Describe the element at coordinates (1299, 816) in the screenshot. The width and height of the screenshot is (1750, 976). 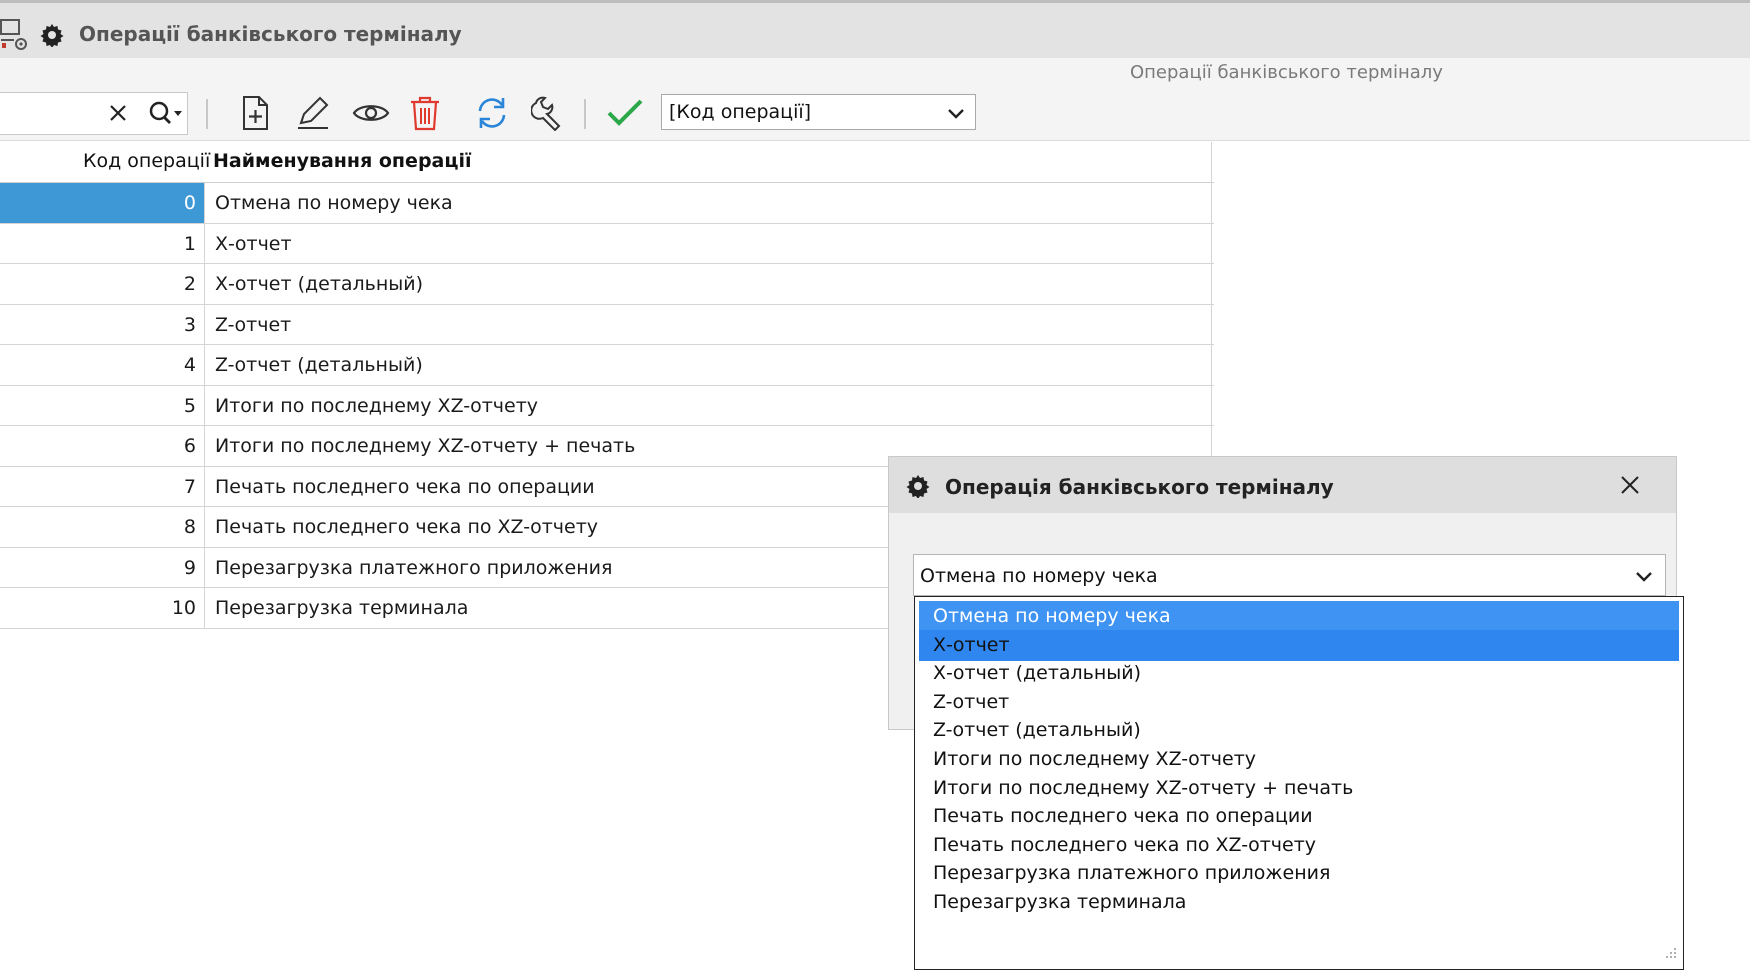
I see `dropdown-option: Печать последнего чека по операции` at that location.